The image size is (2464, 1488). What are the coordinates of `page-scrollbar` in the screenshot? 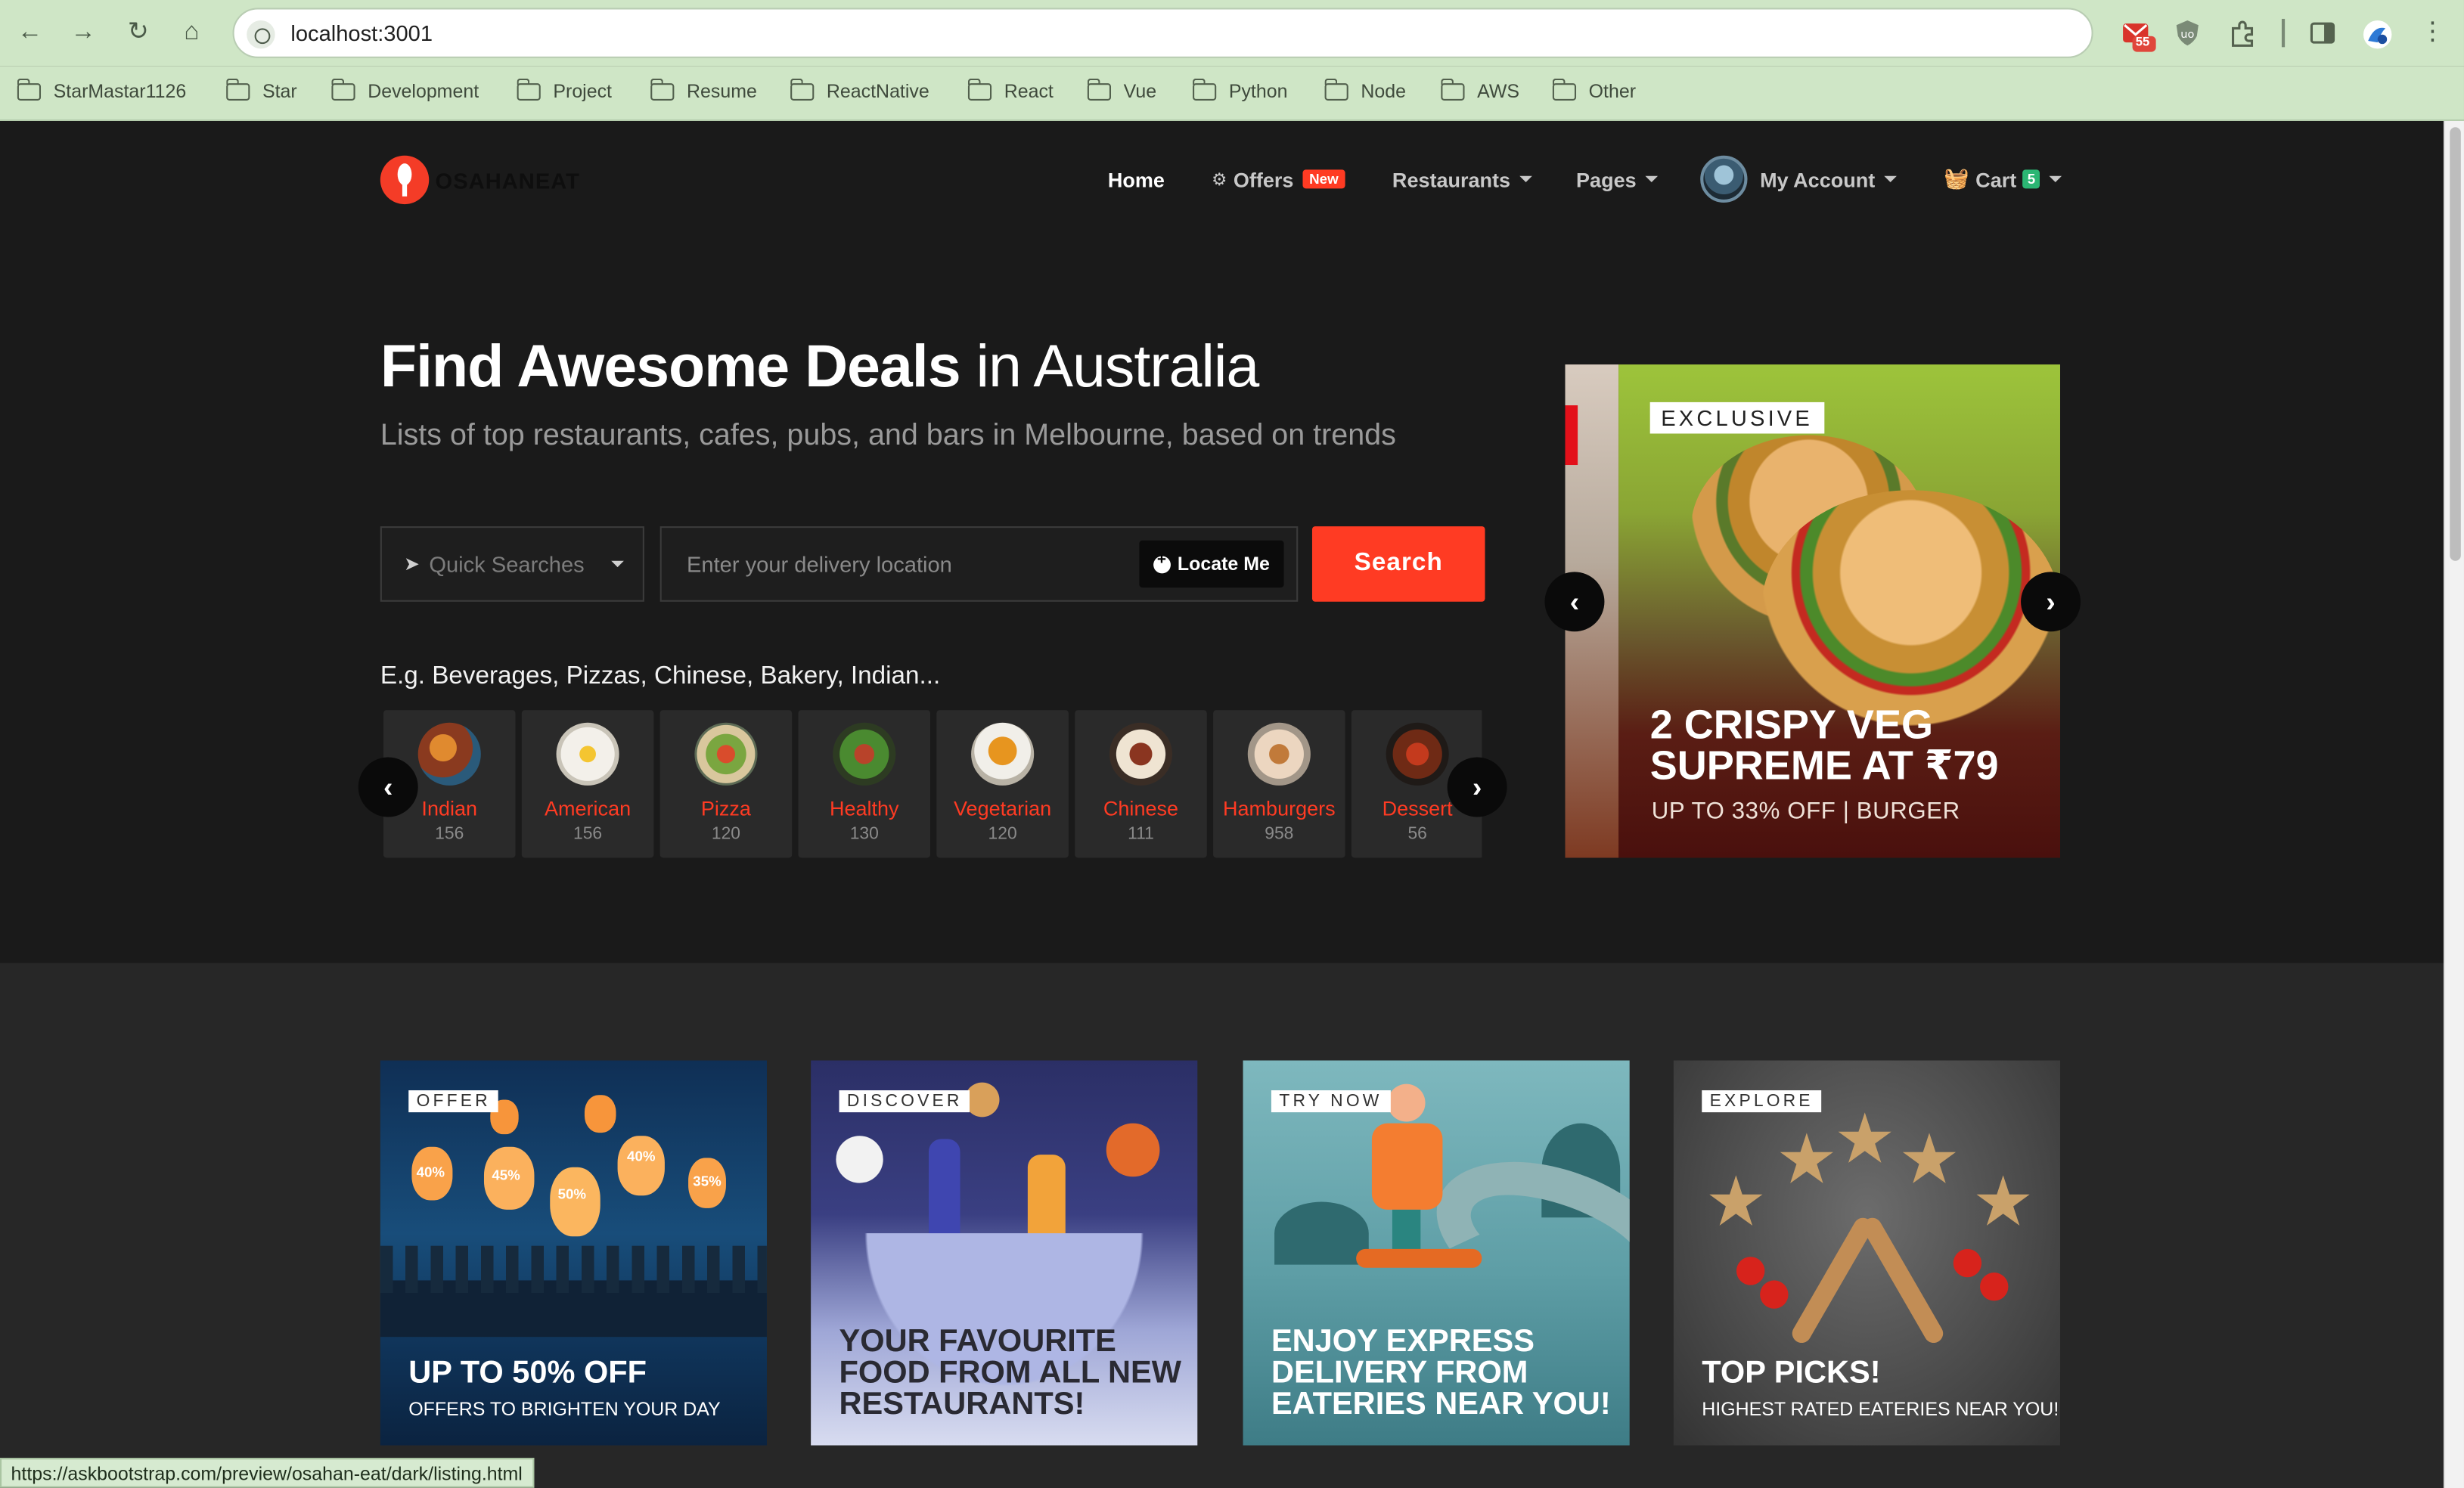 It's located at (2453, 804).